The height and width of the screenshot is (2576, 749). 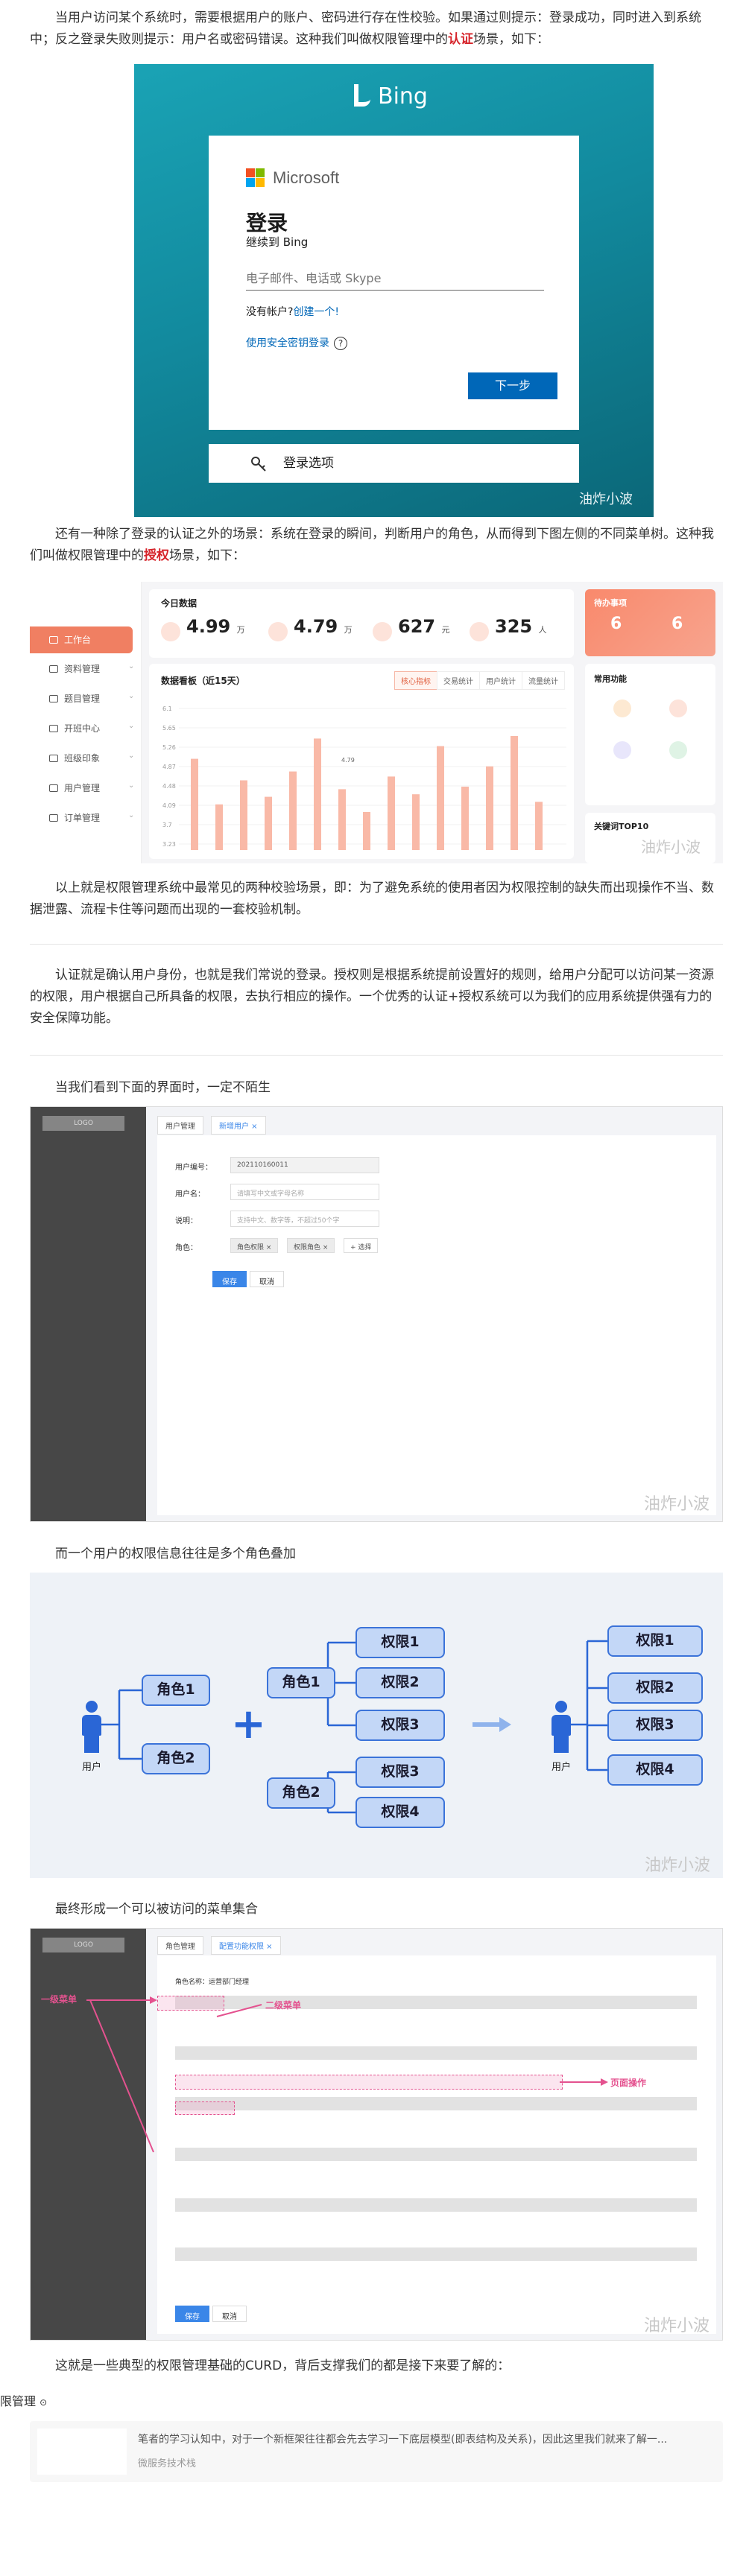 I want to click on add-role-button: + 选择, so click(x=361, y=1246).